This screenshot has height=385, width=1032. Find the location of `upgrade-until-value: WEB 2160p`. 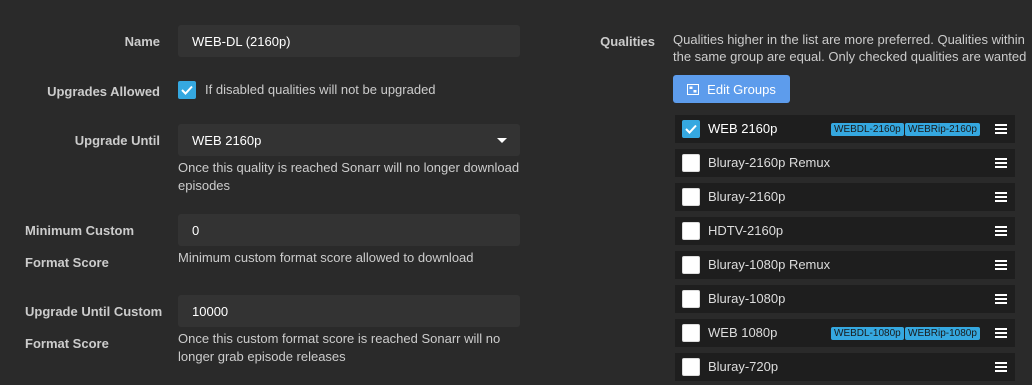

upgrade-until-value: WEB 2160p is located at coordinates (227, 140).